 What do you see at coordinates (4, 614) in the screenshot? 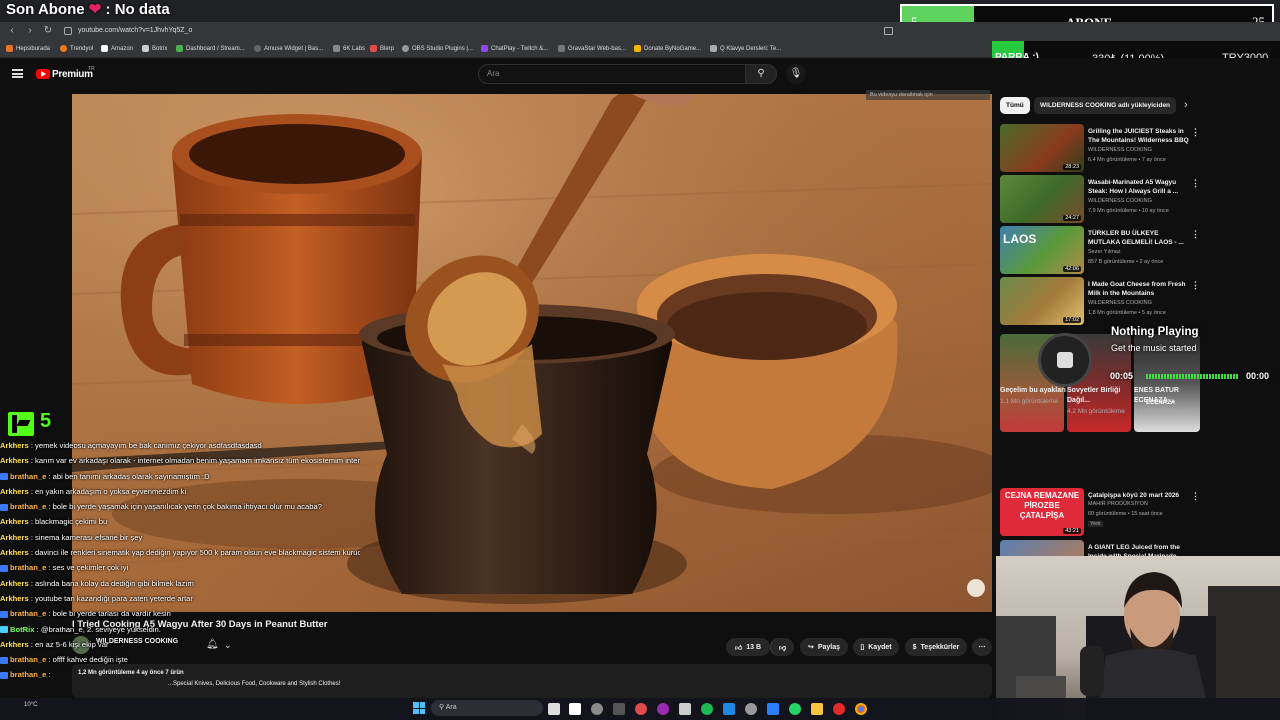
I see `chat-badge-icon` at bounding box center [4, 614].